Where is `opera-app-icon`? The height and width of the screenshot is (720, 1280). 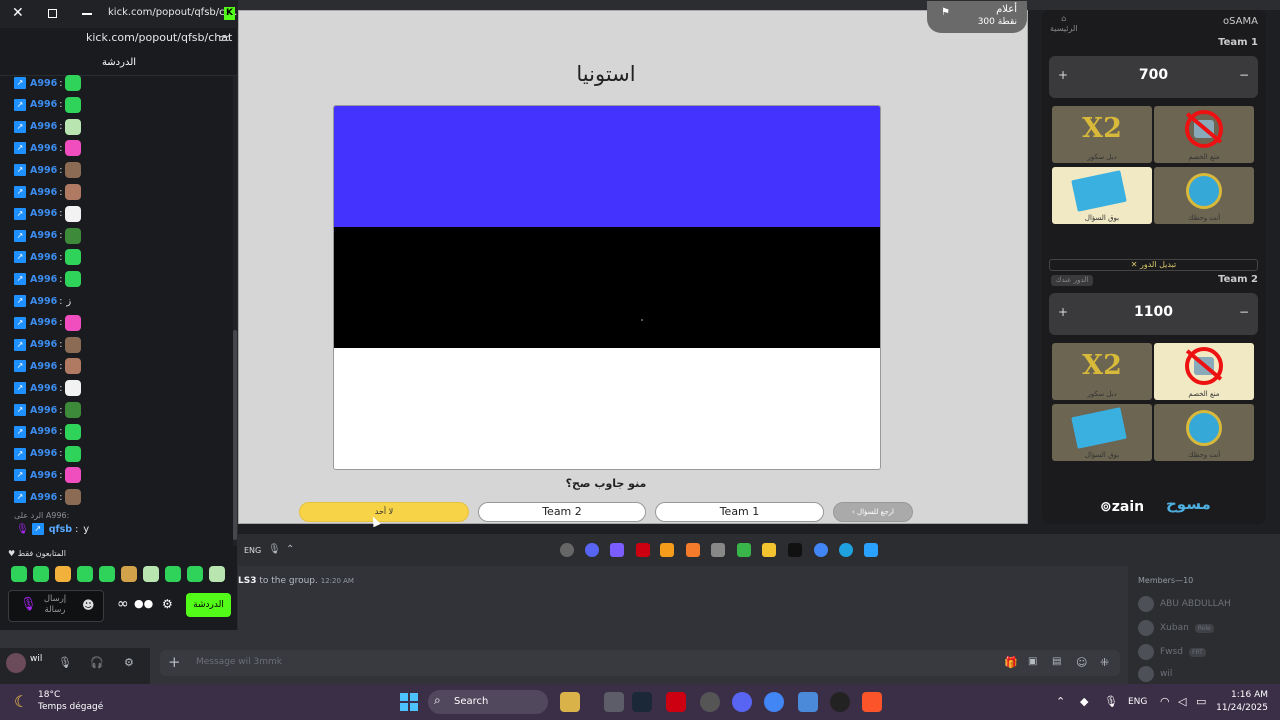
opera-app-icon is located at coordinates (643, 550).